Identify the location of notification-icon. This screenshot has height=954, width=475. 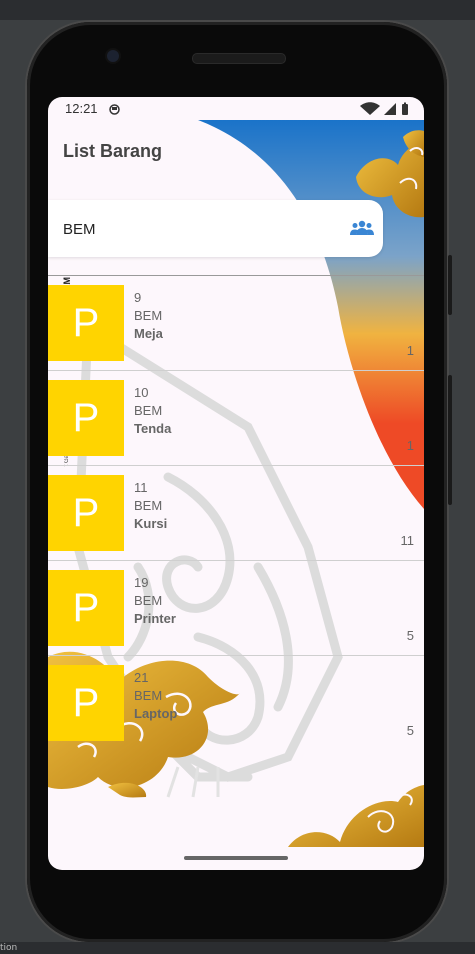
(114, 111).